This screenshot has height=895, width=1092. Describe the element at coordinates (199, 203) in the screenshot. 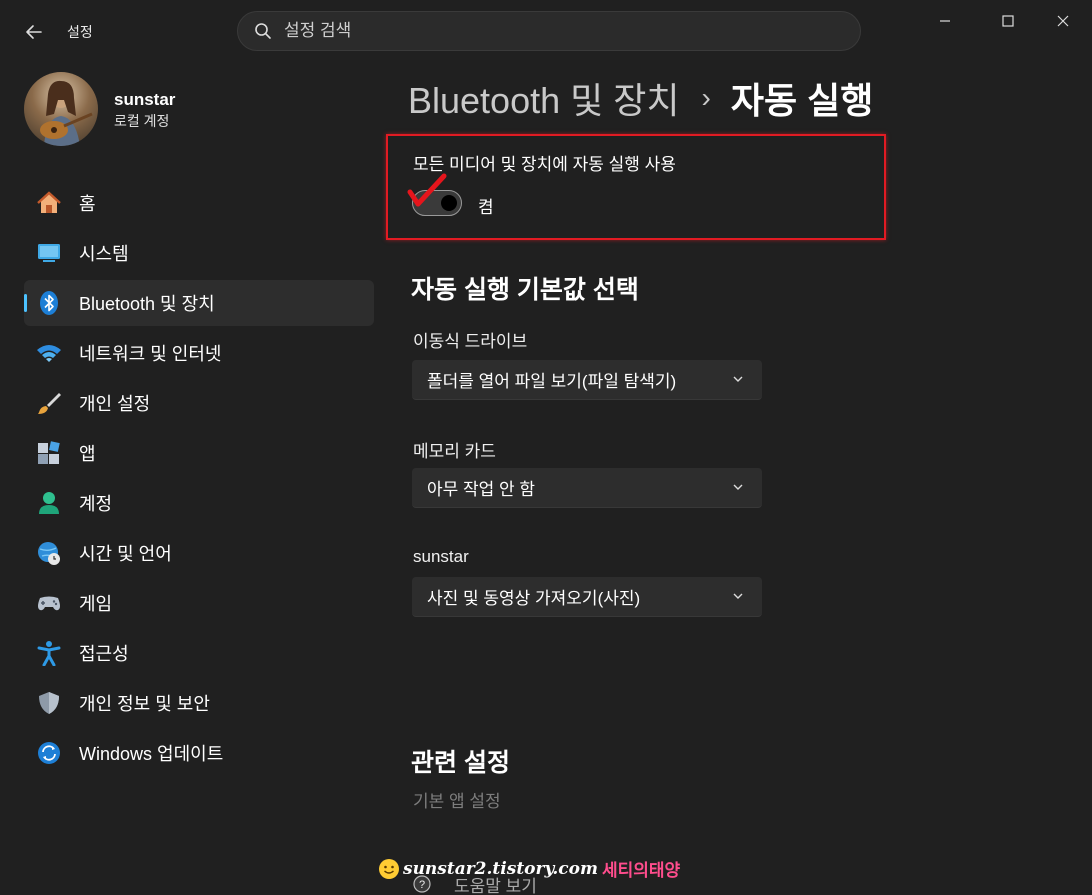

I see `sidebar-item-home: 홈` at that location.